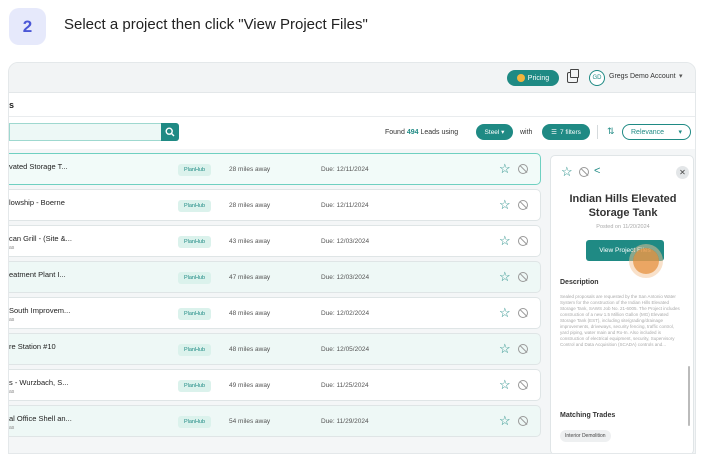 This screenshot has width=706, height=454. Describe the element at coordinates (570, 132) in the screenshot. I see `filters-label: 7 filters` at that location.